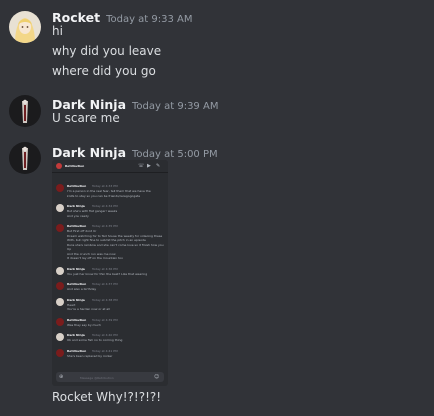  Describe the element at coordinates (78, 215) in the screenshot. I see `embed-message-text: And you ready` at that location.